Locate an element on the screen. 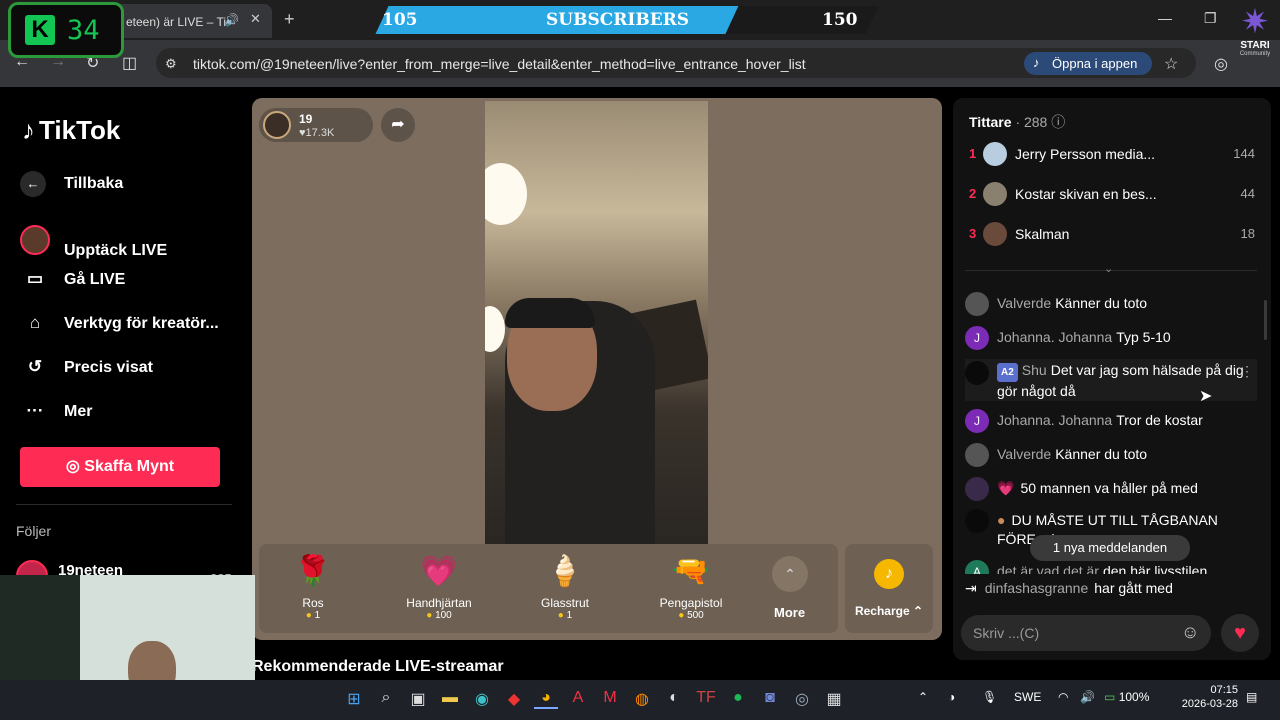 Image resolution: width=1280 pixels, height=720 pixels. help-icon: ⓘ is located at coordinates (1058, 122).